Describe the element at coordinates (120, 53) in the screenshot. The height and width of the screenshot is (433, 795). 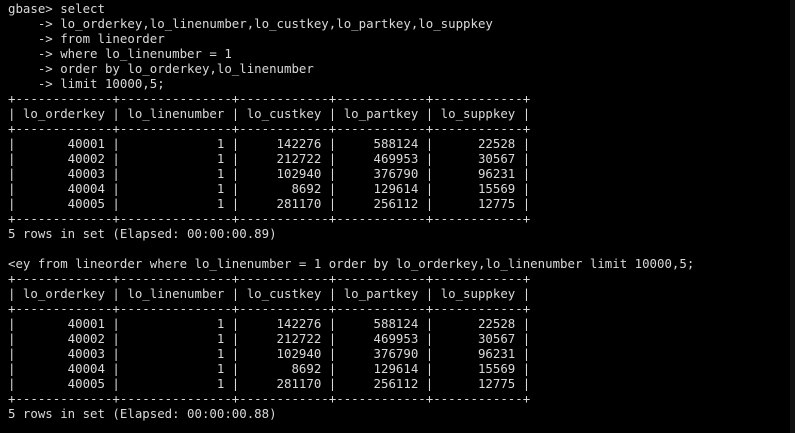
I see `continuation-line: -> where lo_linenumber = 1` at that location.